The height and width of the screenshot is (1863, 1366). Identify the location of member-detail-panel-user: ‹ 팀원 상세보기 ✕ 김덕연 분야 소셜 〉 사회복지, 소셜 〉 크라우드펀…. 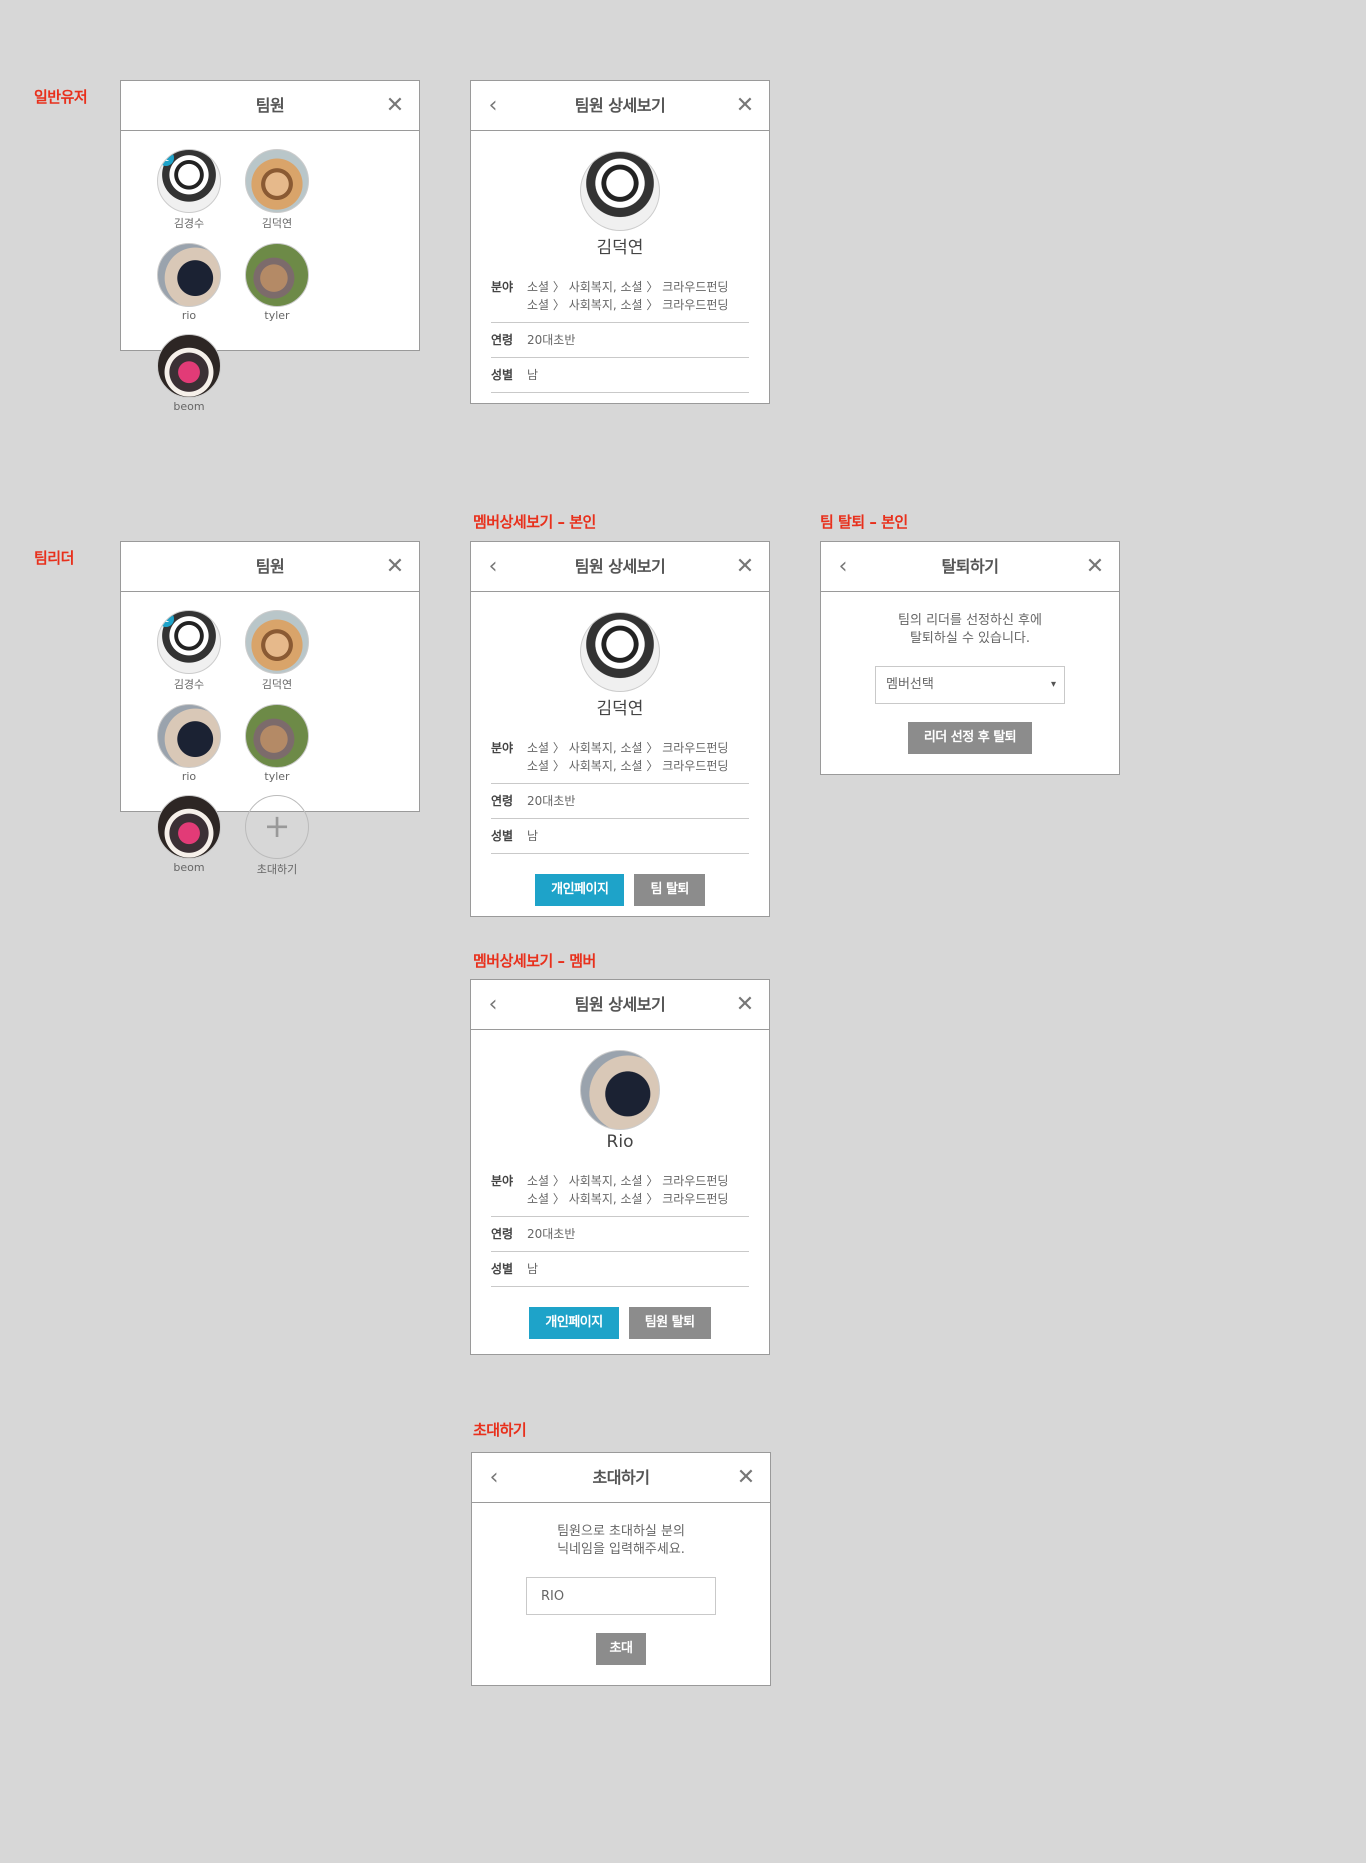
(620, 242).